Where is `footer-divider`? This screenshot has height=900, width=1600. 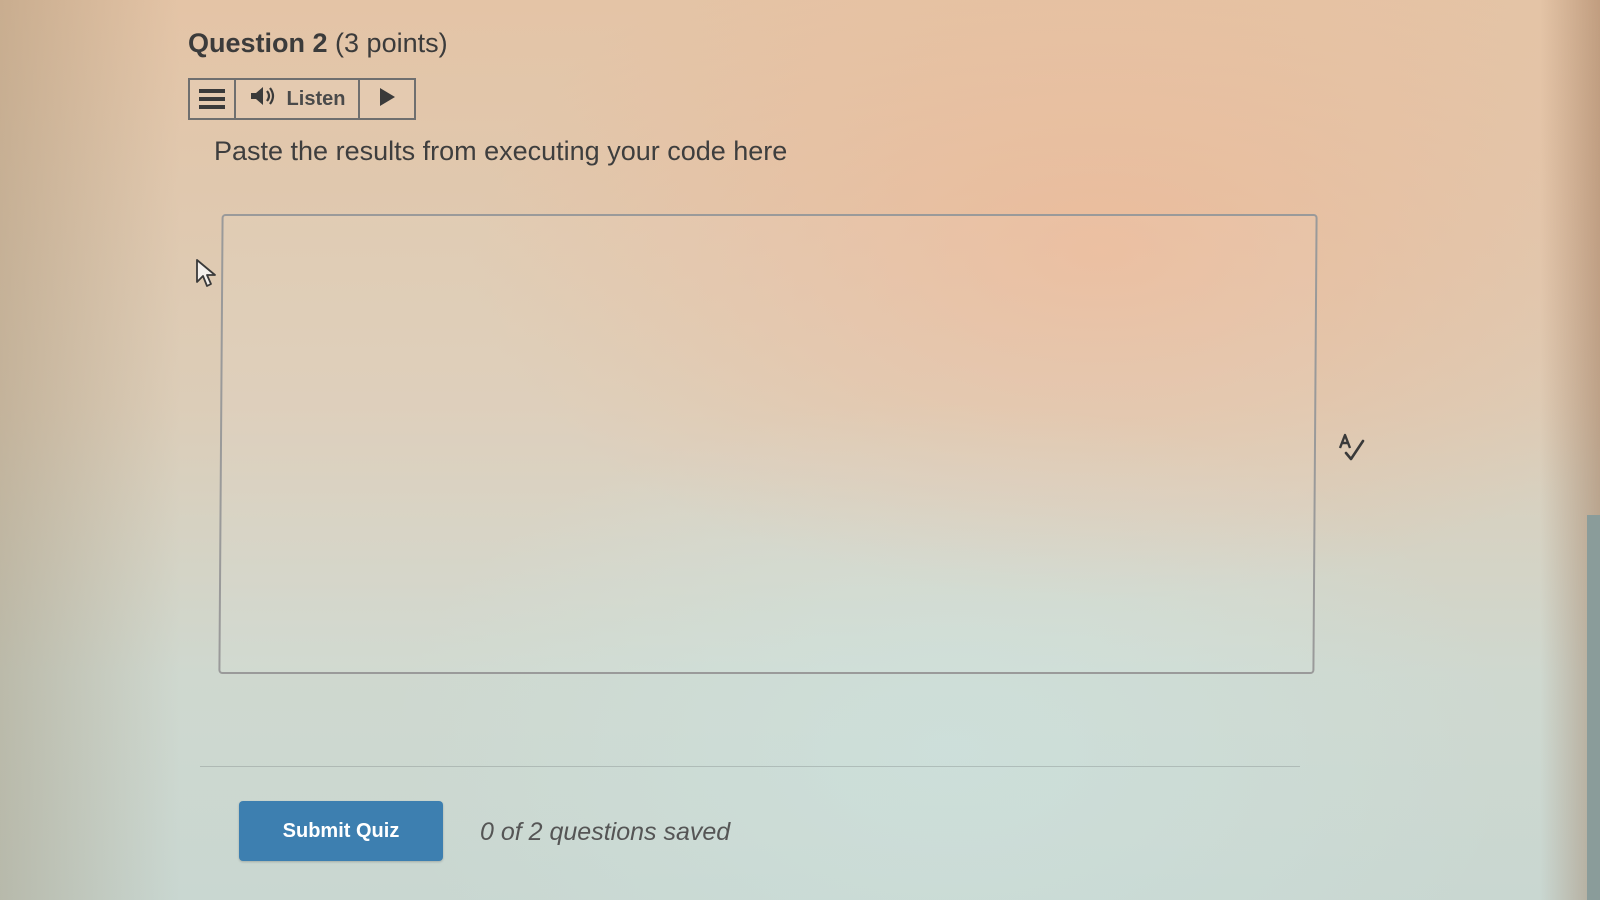
footer-divider is located at coordinates (750, 766).